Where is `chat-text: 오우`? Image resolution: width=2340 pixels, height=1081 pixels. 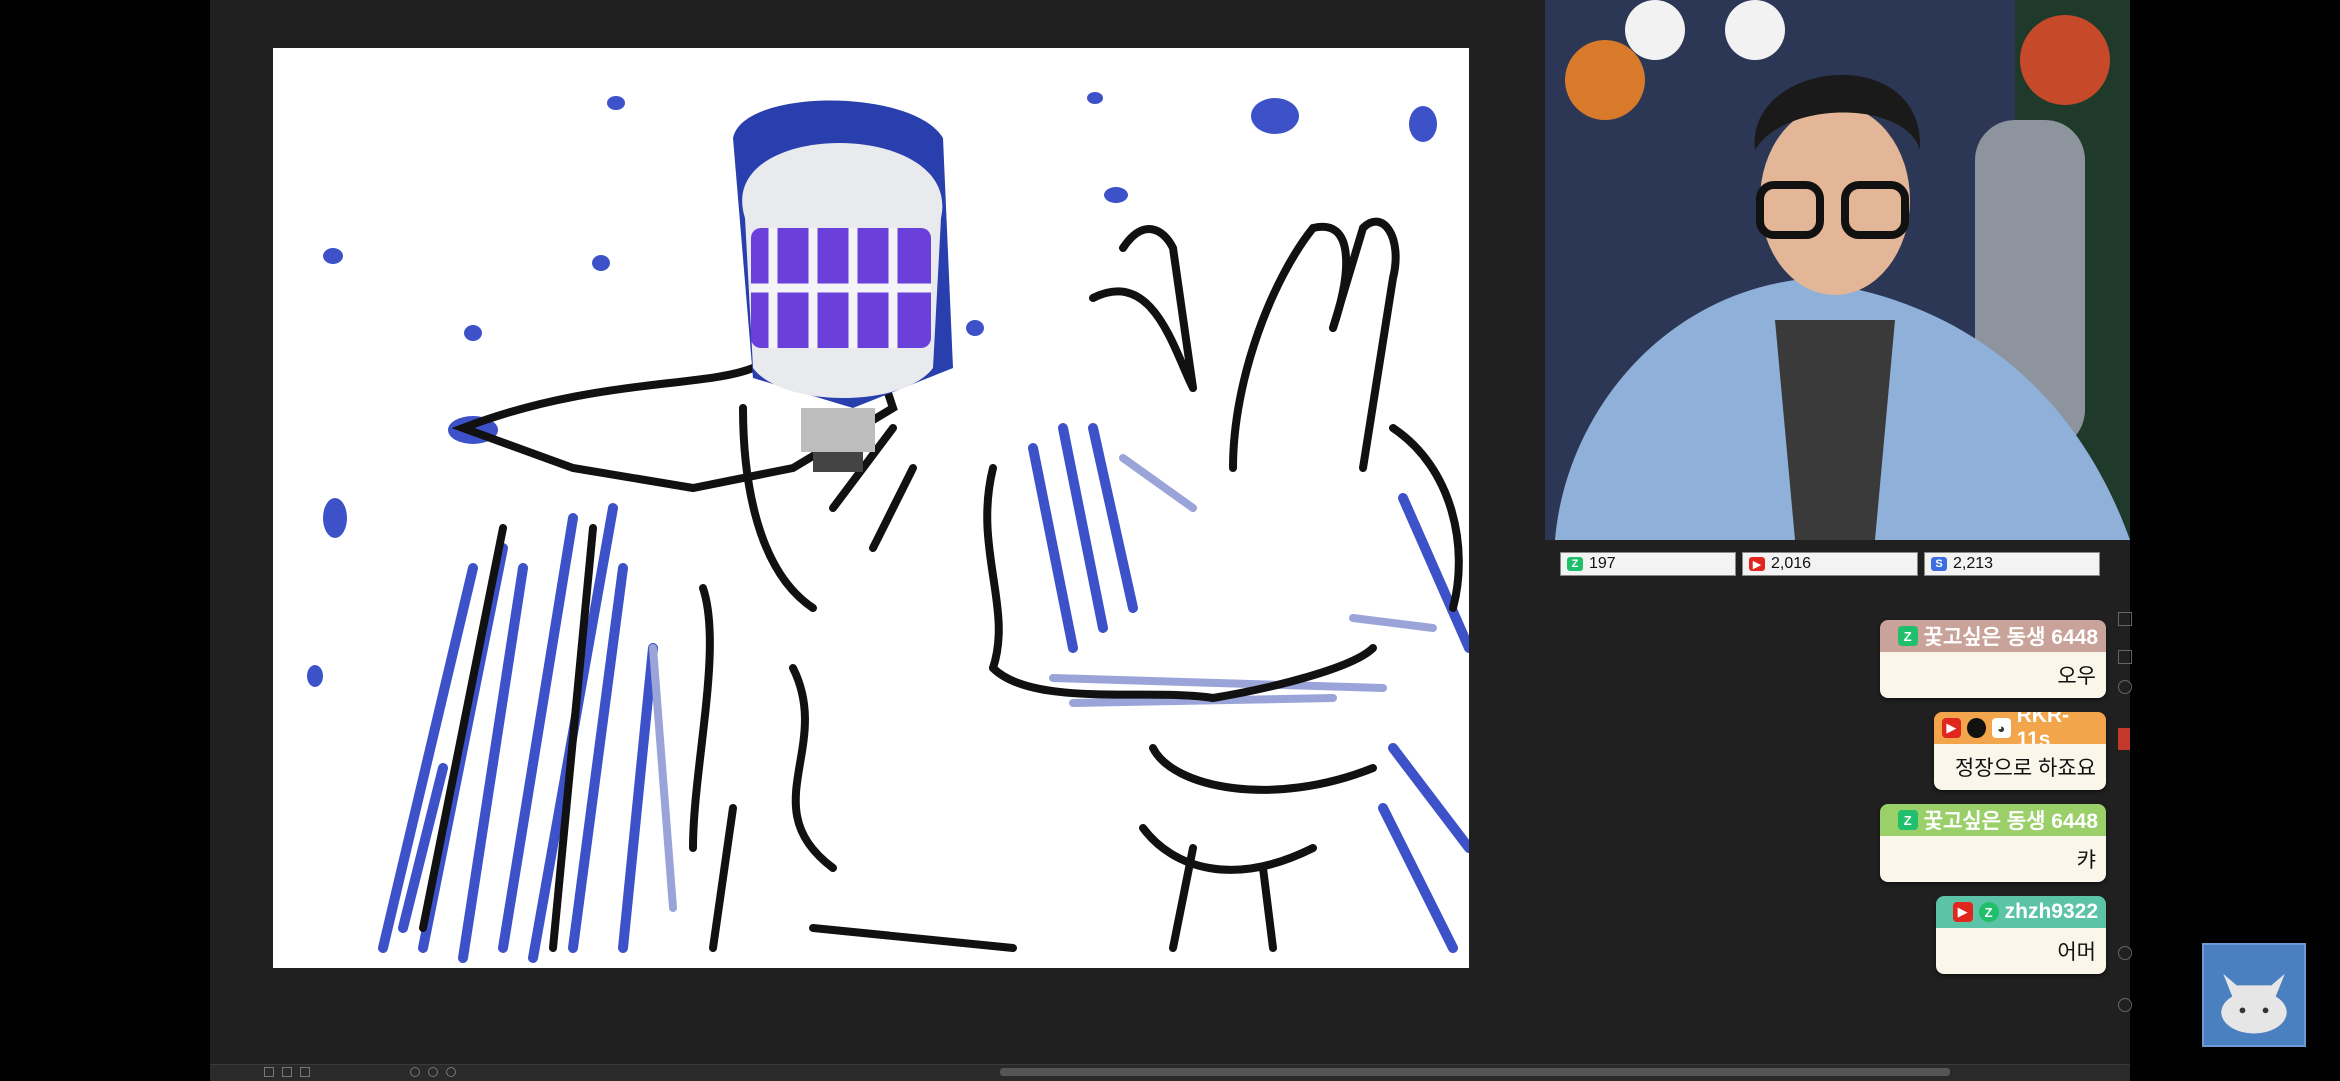
chat-text: 오우 is located at coordinates (2076, 676).